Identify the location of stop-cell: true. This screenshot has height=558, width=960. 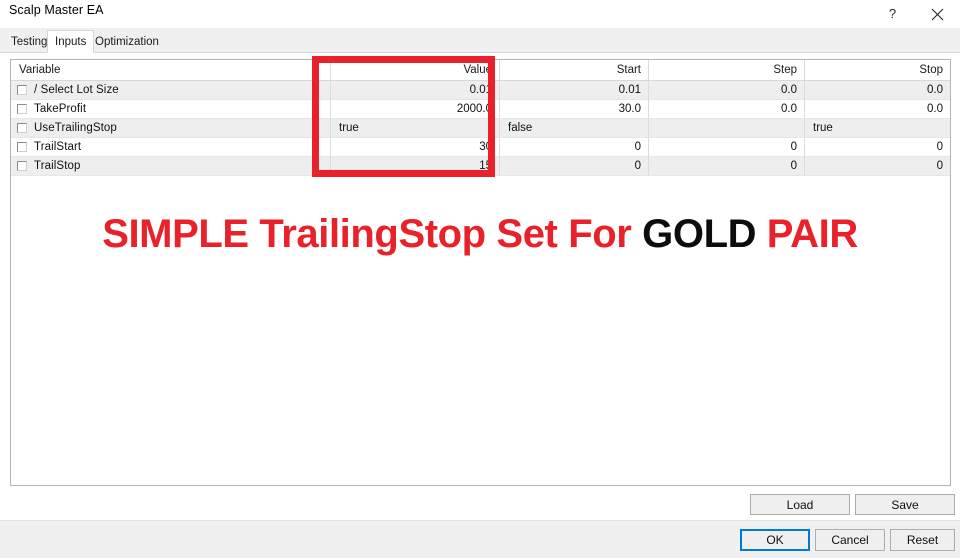
(877, 128).